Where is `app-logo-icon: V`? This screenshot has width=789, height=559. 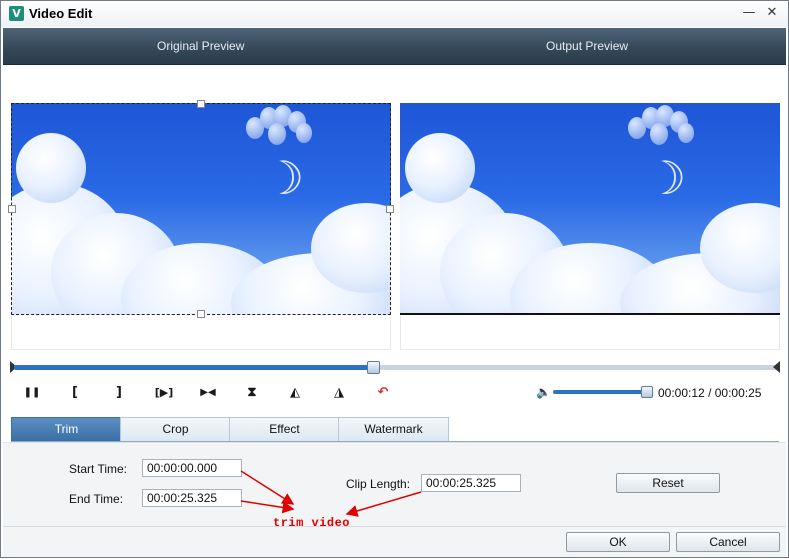
app-logo-icon: V is located at coordinates (16, 13).